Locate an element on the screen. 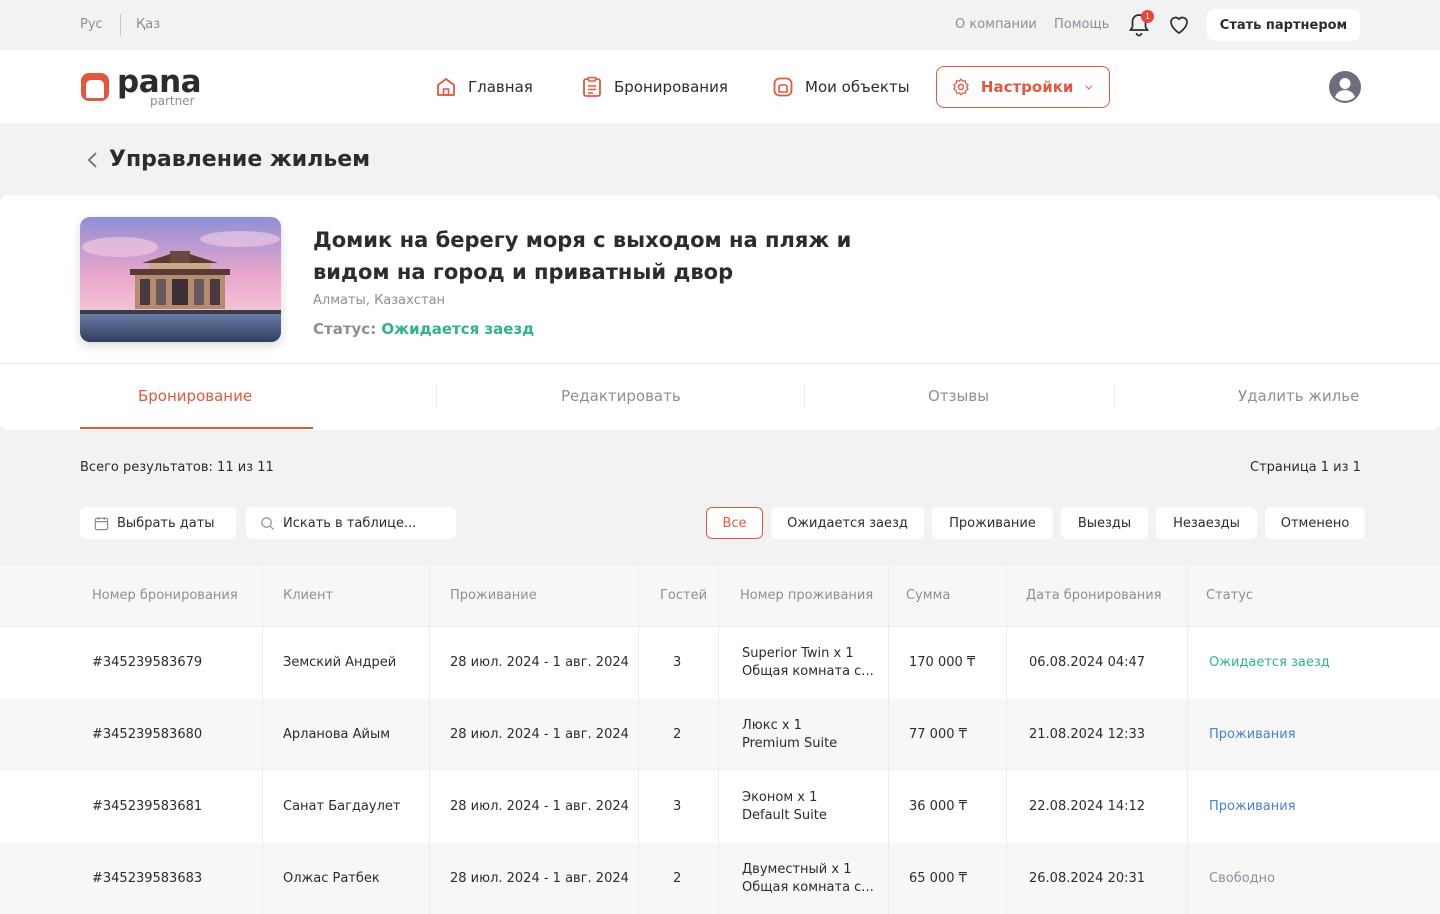 The height and width of the screenshot is (914, 1440). cell-sum: 77 000 ₸ is located at coordinates (938, 734).